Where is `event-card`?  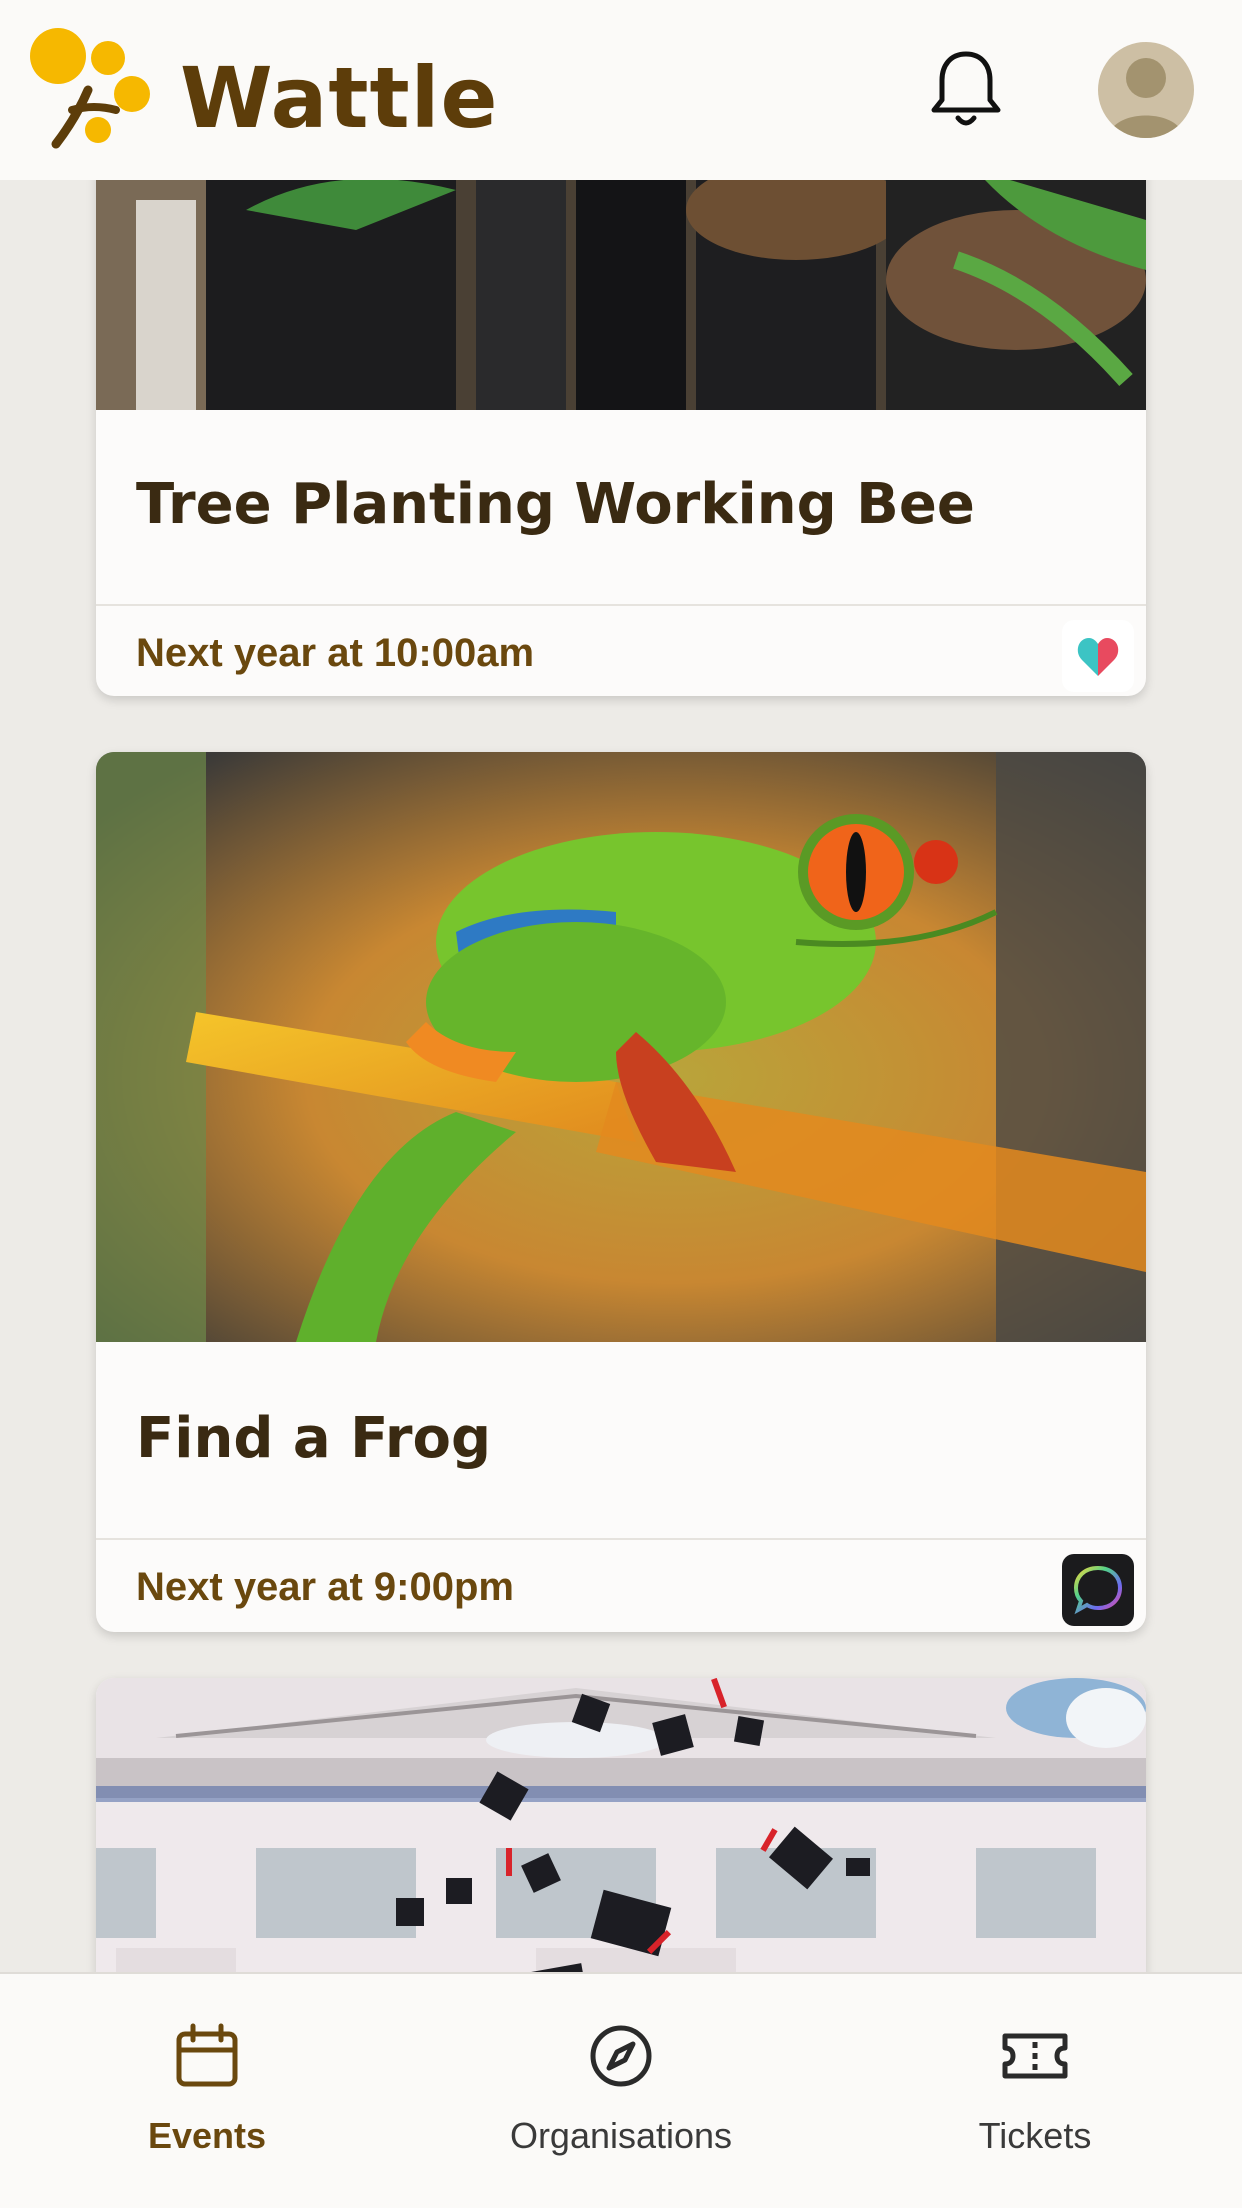 event-card is located at coordinates (621, 1825).